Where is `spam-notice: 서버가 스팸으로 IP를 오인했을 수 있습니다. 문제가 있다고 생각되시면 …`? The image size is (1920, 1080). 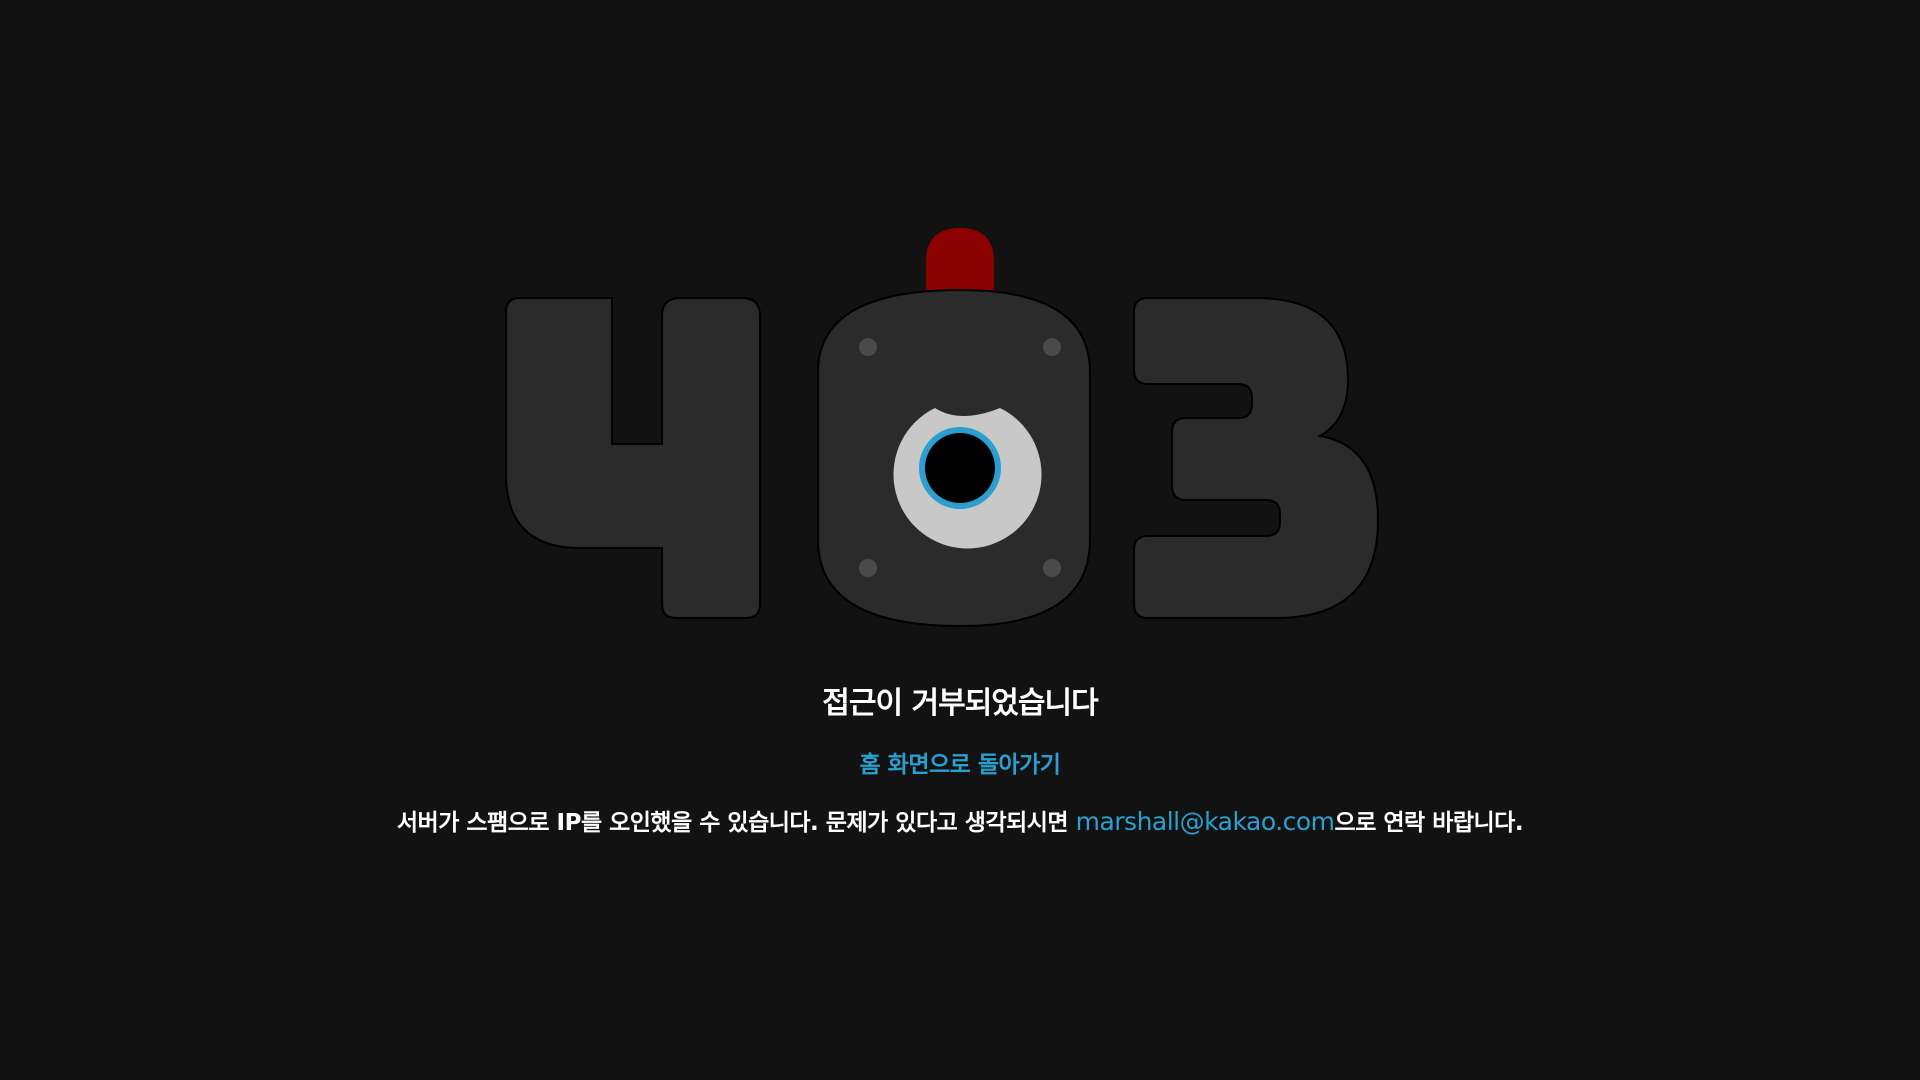
spam-notice: 서버가 스팸으로 IP를 오인했을 수 있습니다. 문제가 있다고 생각되시면 … is located at coordinates (960, 820).